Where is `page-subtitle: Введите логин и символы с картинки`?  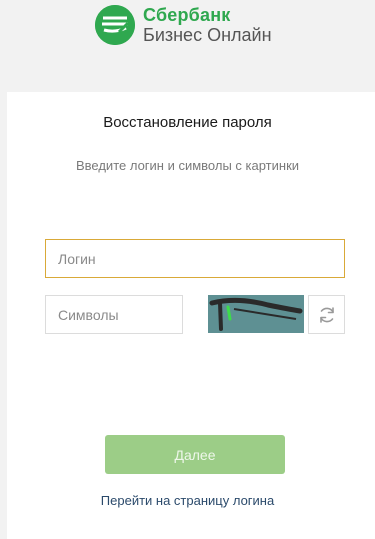
page-subtitle: Введите логин и символы с картинки is located at coordinates (187, 165).